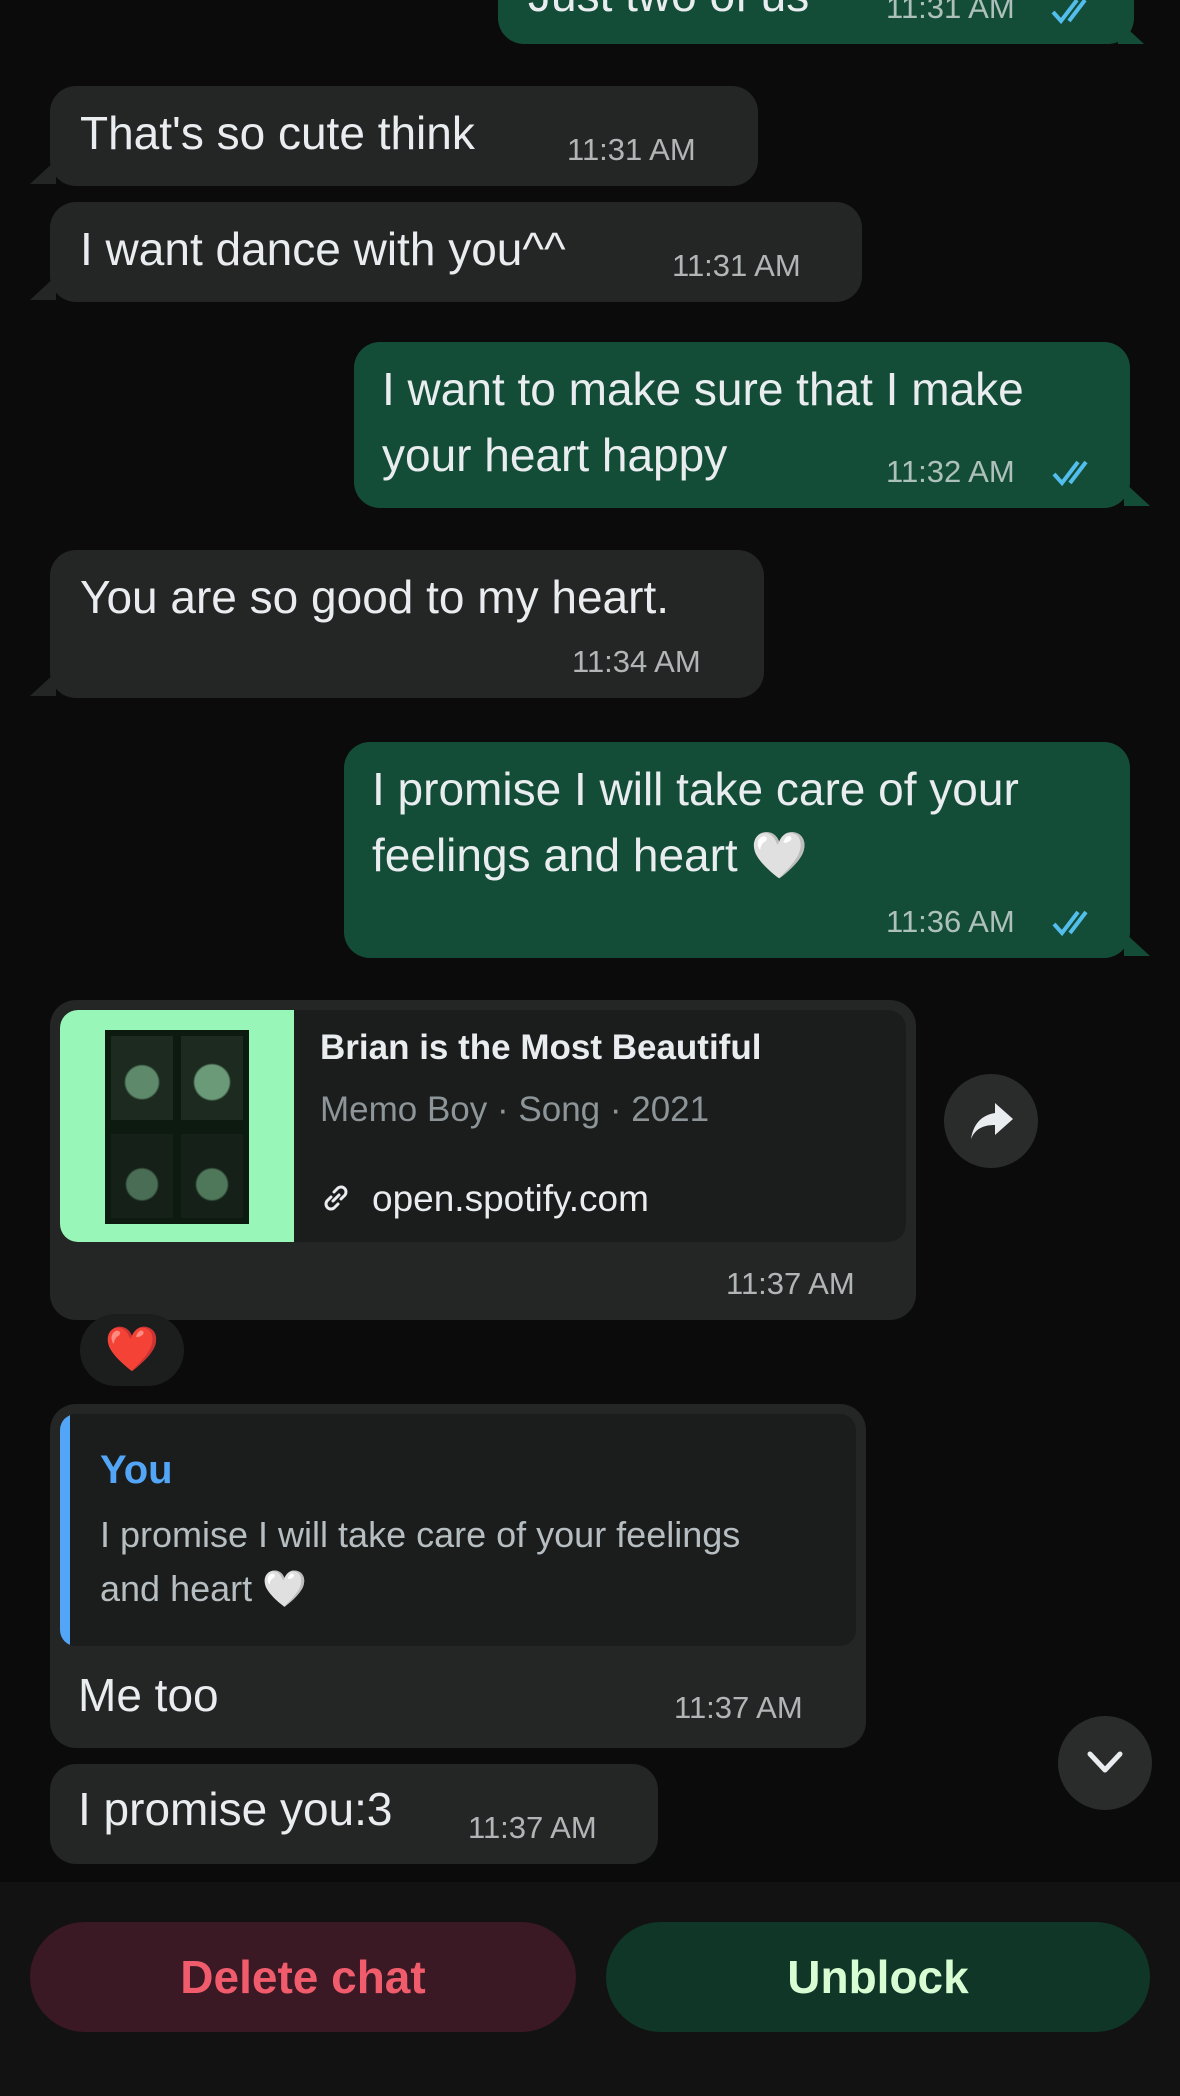 The height and width of the screenshot is (2096, 1180). I want to click on delete-chat-button: Delete chat, so click(303, 1977).